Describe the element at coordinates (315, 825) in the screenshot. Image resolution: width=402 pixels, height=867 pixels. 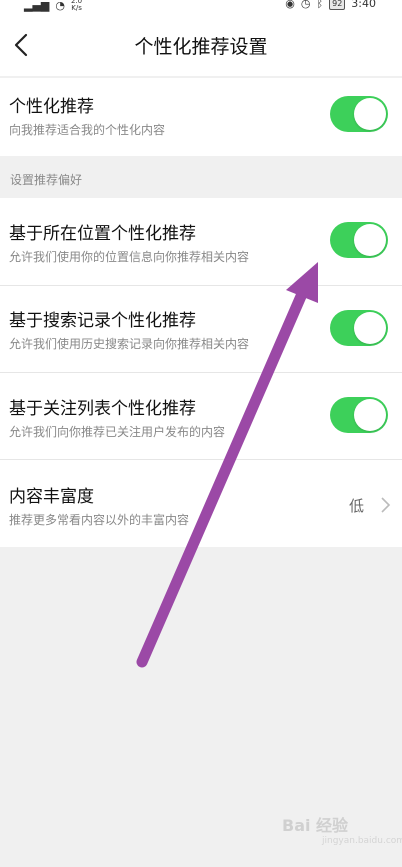
I see `watermark-logo: Bai 经验` at that location.